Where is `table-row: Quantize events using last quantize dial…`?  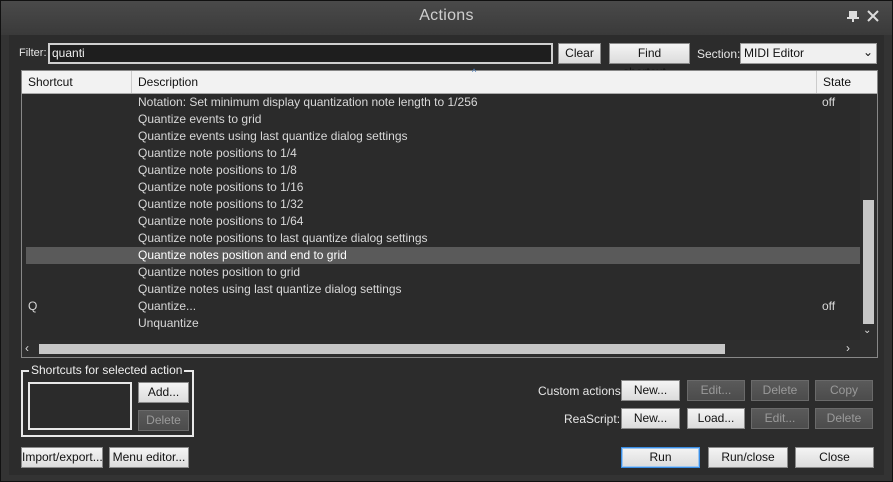 table-row: Quantize events using last quantize dial… is located at coordinates (443, 136).